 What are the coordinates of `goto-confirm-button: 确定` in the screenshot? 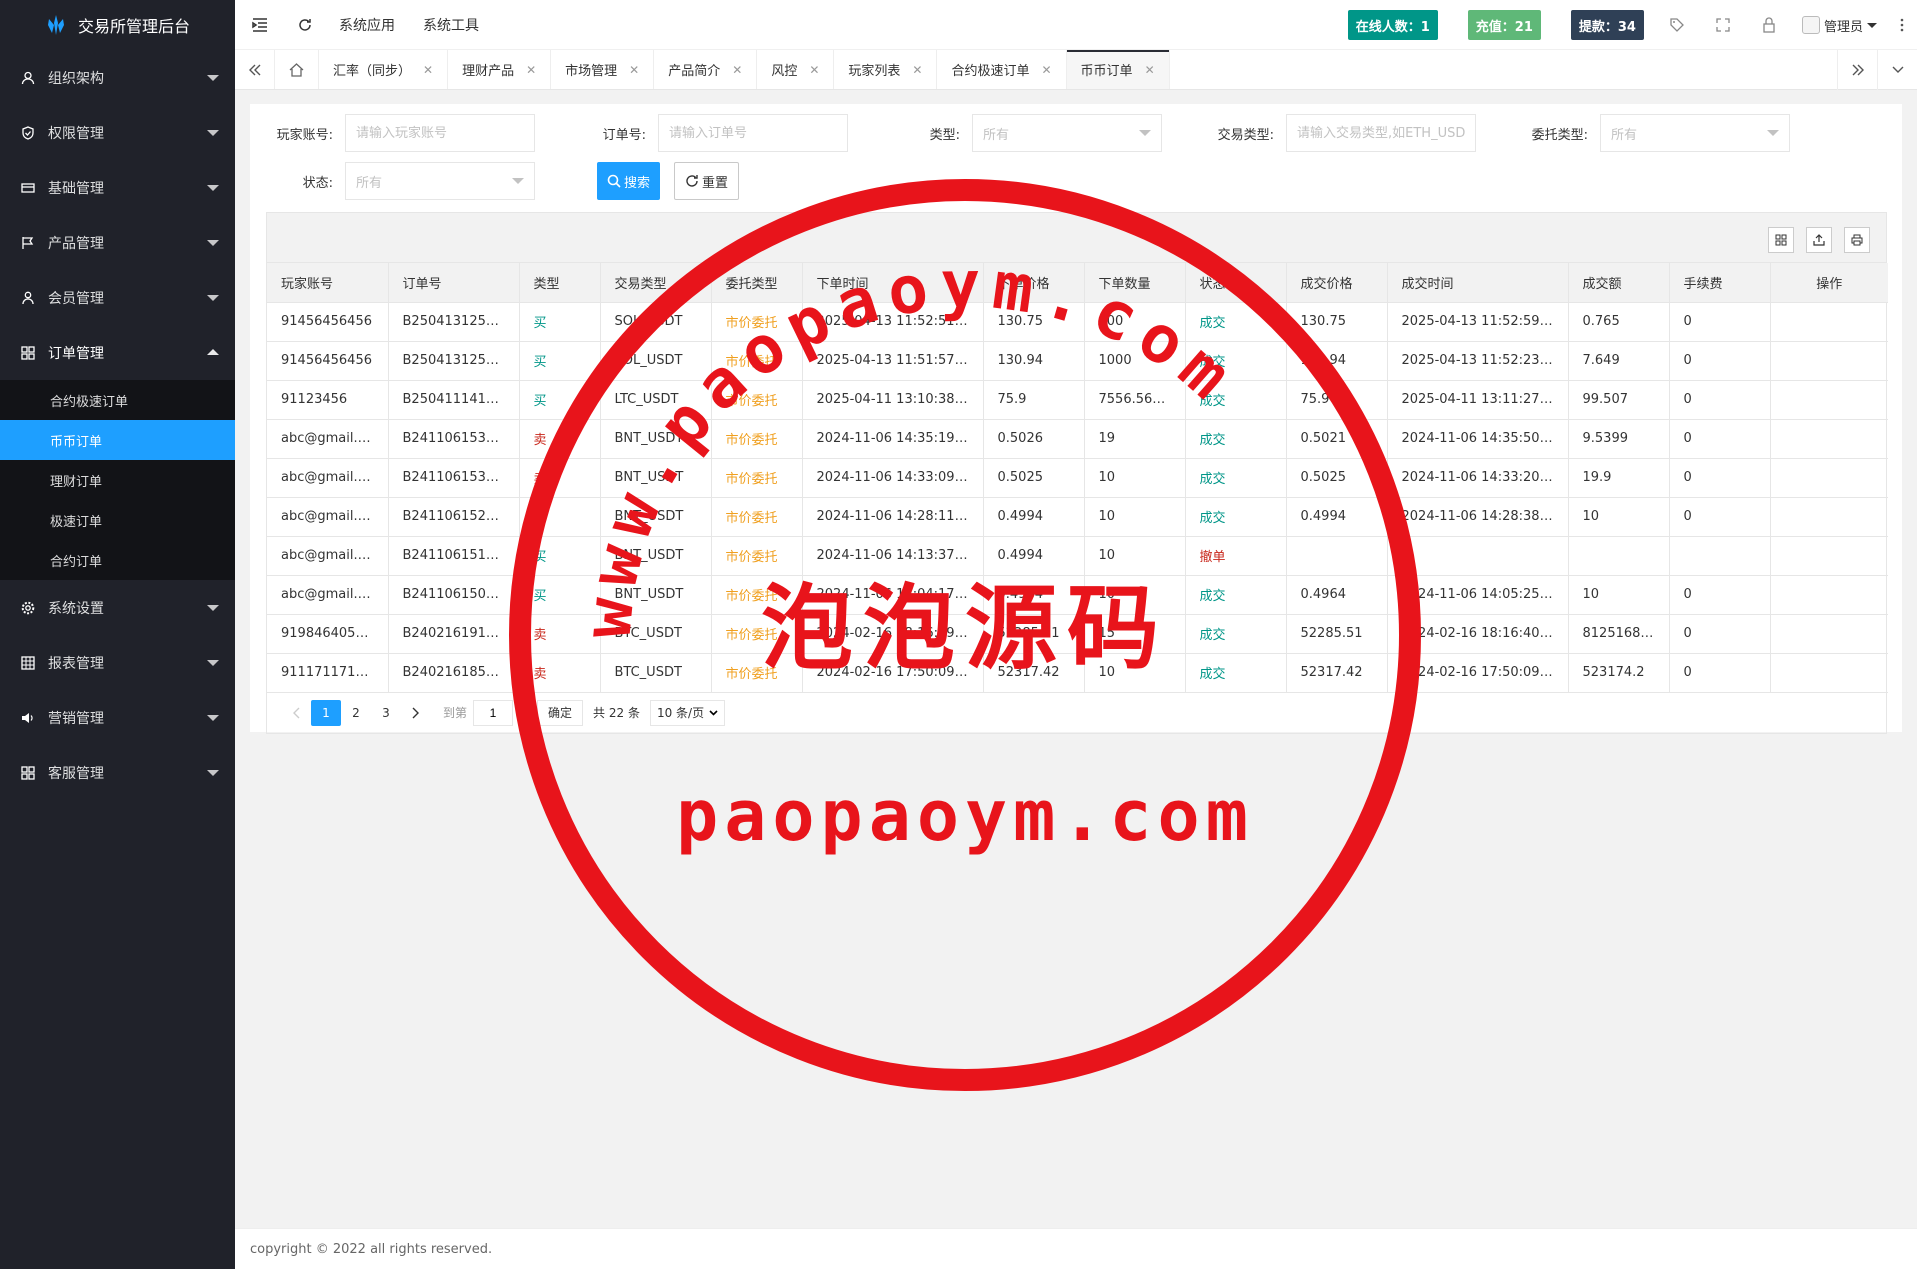 It's located at (560, 712).